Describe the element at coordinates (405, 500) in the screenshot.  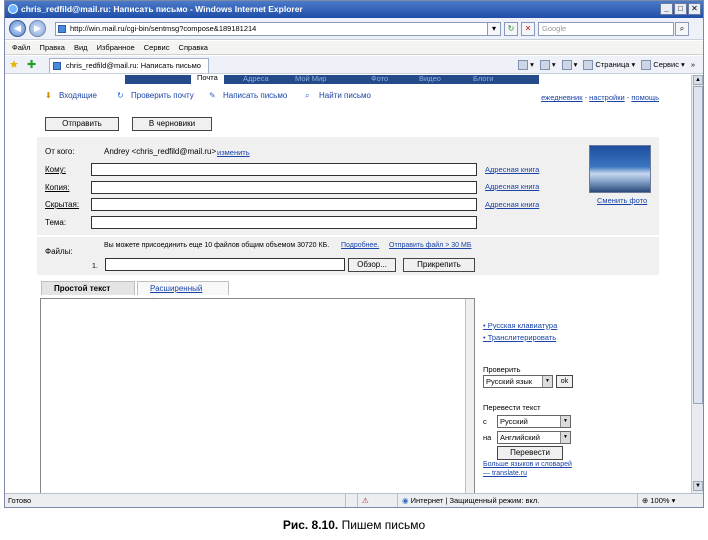
I see `globe-icon: ◉` at that location.